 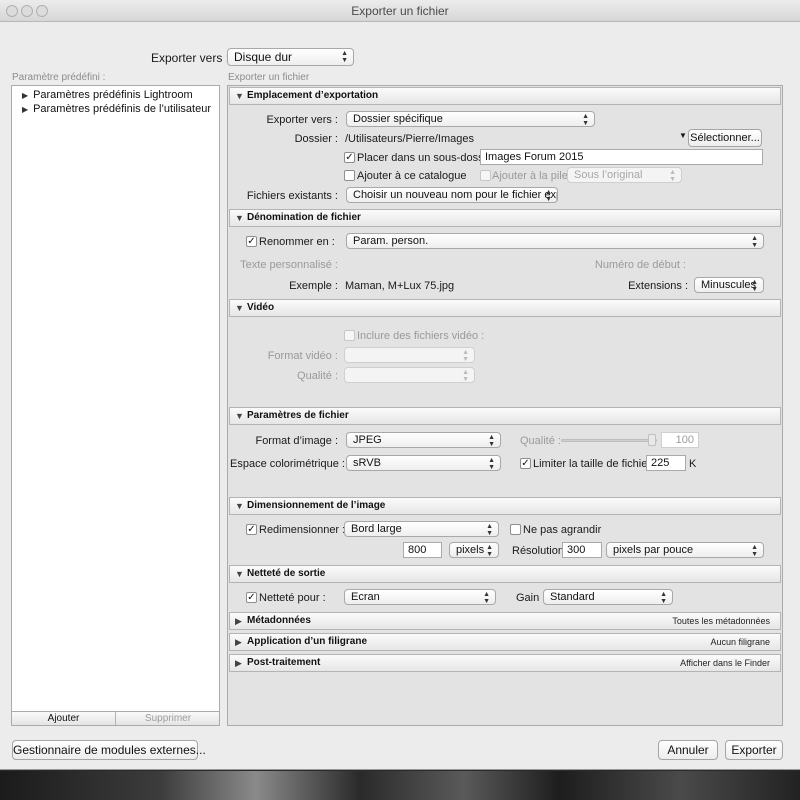 What do you see at coordinates (505, 506) in the screenshot?
I see `section-image-sizing: ▼ Dimensionnement de l’image` at bounding box center [505, 506].